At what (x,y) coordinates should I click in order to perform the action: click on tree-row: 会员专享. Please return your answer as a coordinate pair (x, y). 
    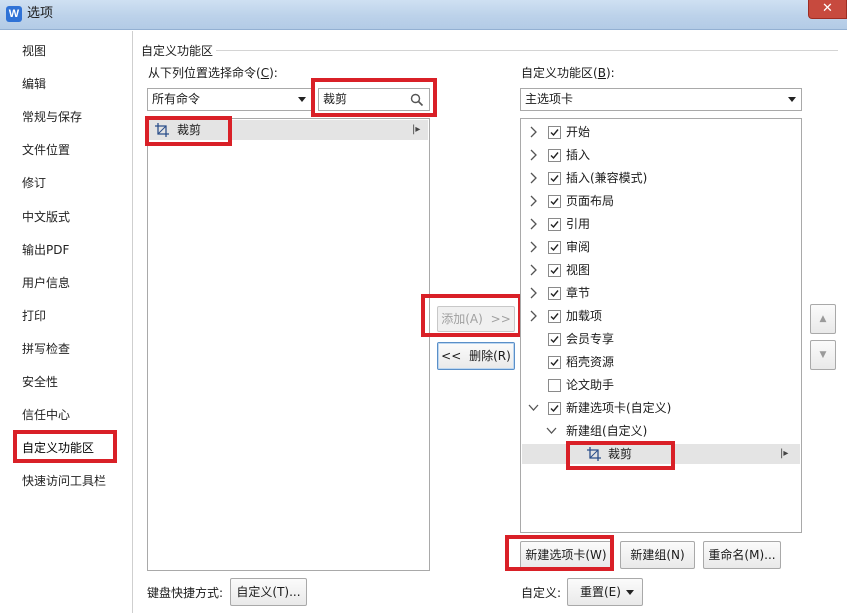
    Looking at the image, I should click on (661, 339).